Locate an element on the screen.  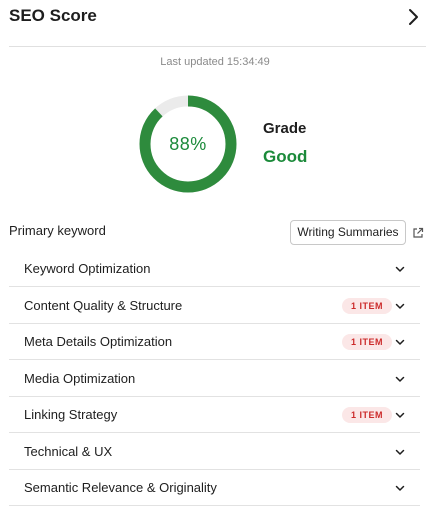
section-row: Linking Strategy 1 ITEM is located at coordinates (214, 415).